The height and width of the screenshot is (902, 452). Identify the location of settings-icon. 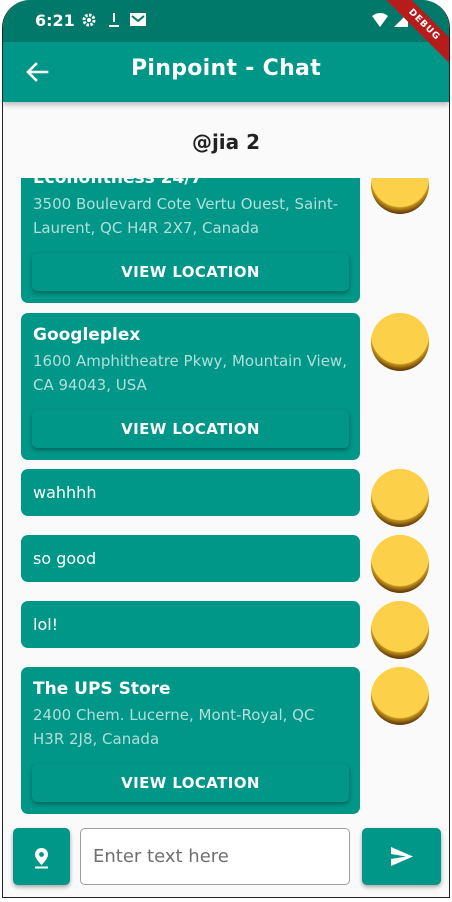
(89, 22).